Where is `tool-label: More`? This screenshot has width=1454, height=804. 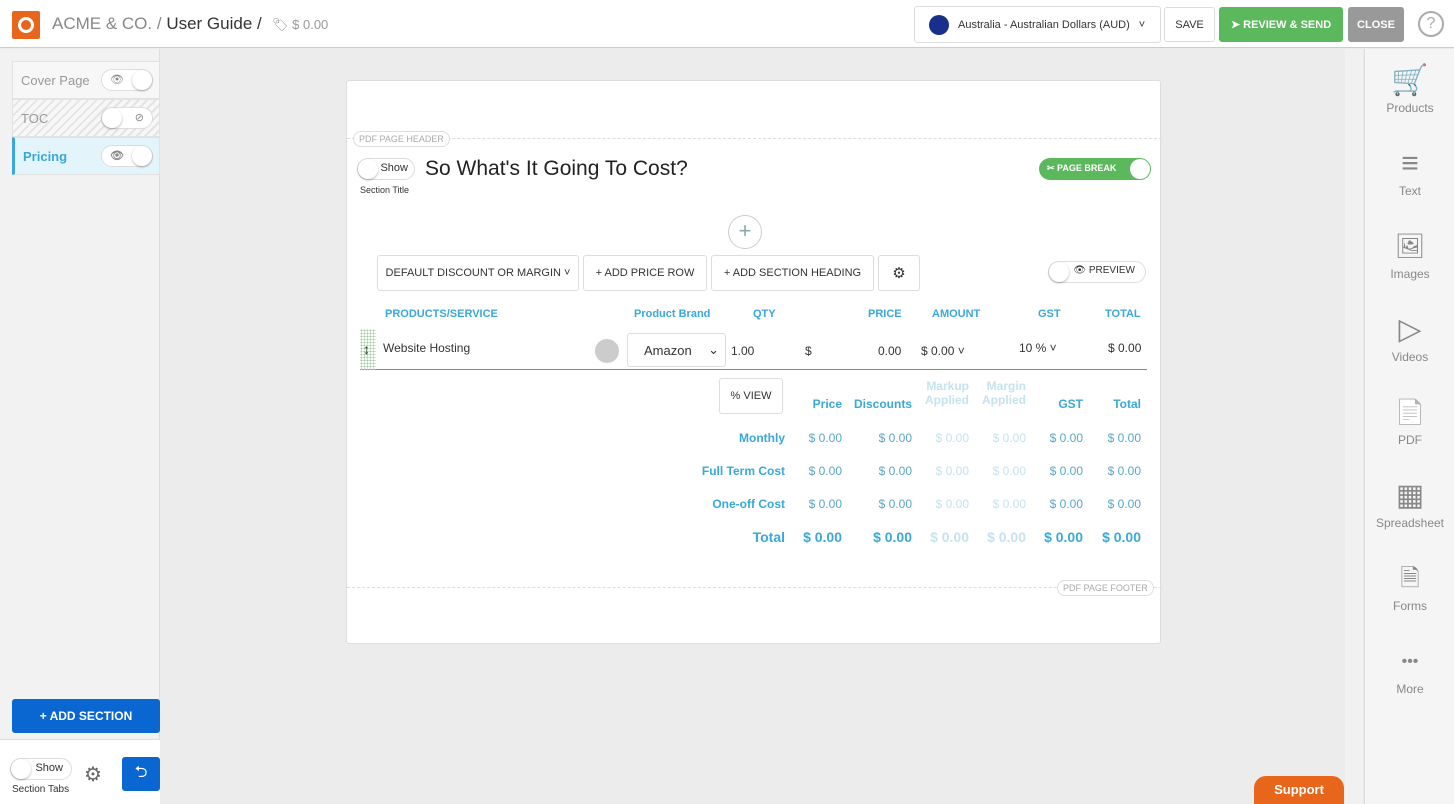 tool-label: More is located at coordinates (1410, 689).